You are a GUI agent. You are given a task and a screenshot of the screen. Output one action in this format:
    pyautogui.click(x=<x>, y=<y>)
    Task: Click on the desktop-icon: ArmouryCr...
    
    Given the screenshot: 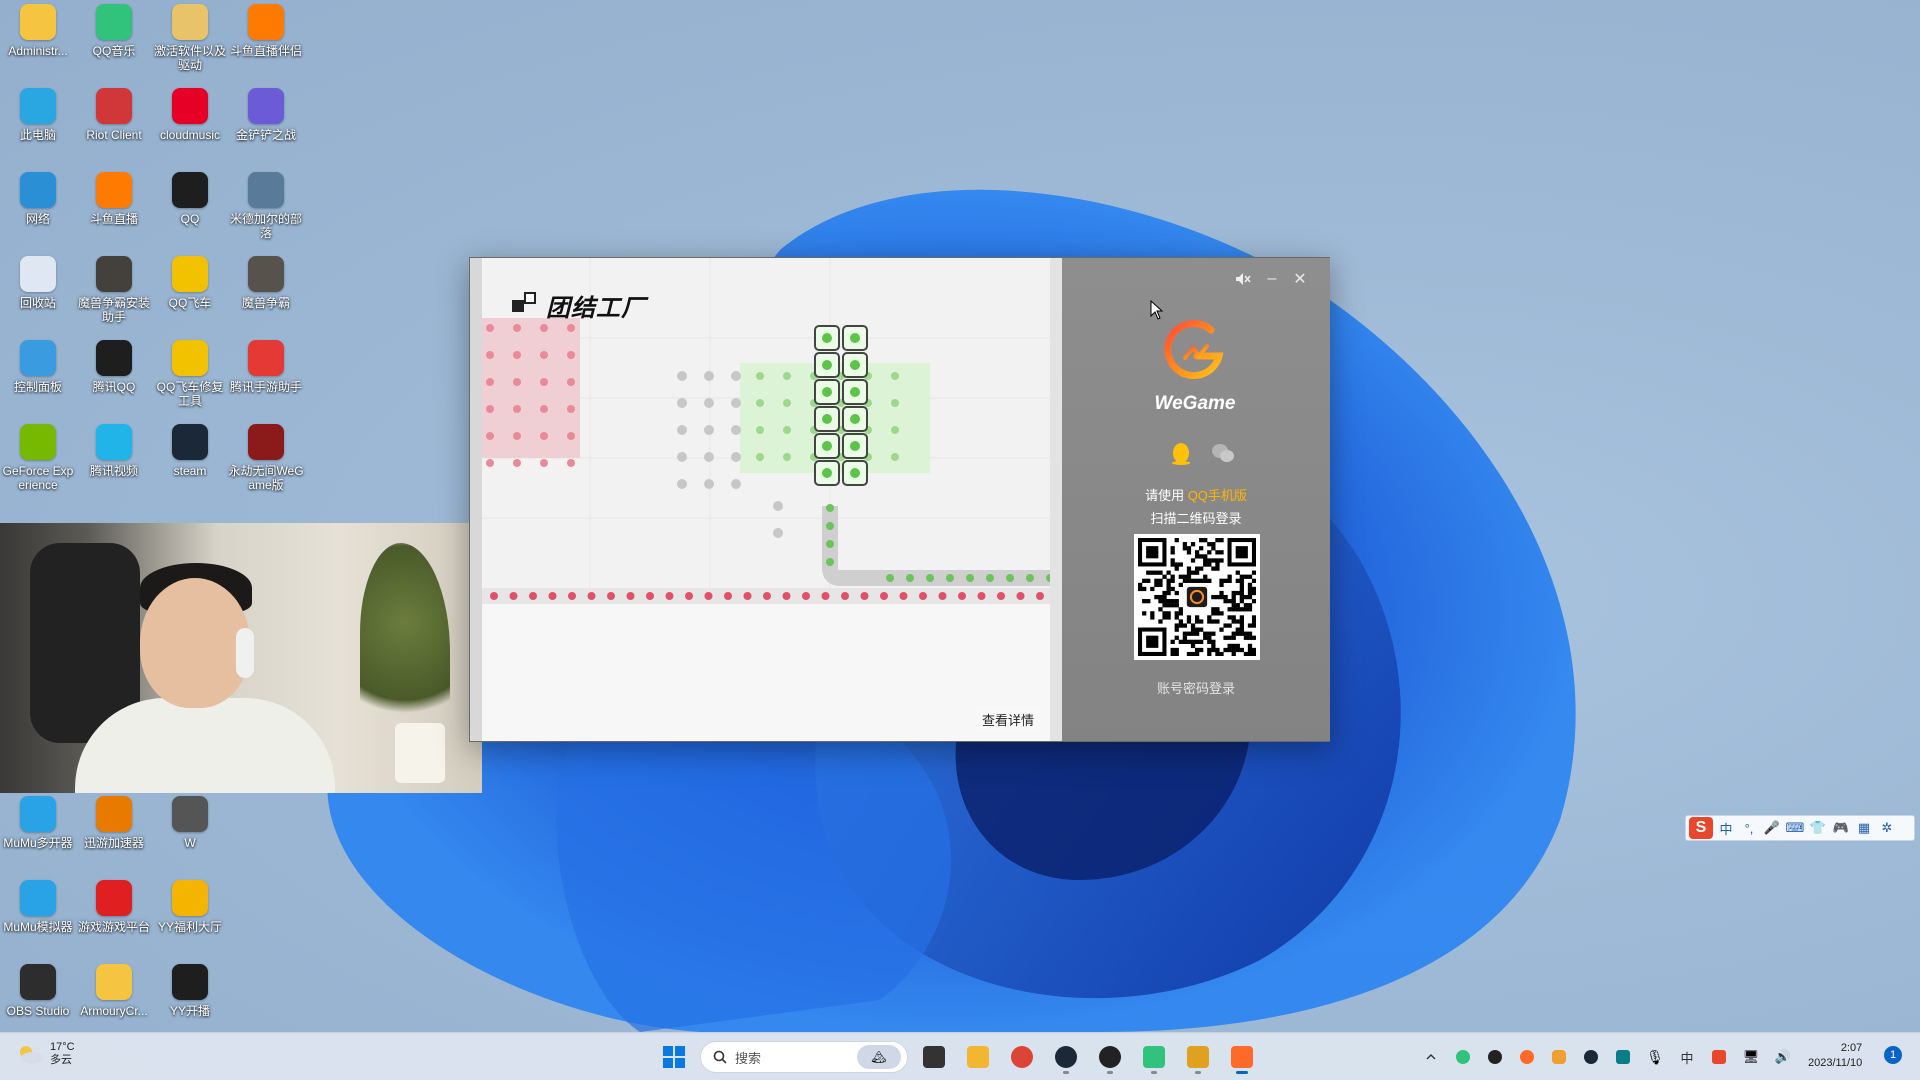 What is the action you would take?
    pyautogui.click(x=114, y=991)
    